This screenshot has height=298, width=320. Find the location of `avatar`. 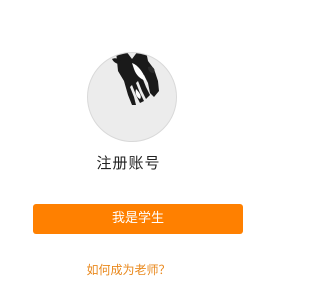

avatar is located at coordinates (132, 97).